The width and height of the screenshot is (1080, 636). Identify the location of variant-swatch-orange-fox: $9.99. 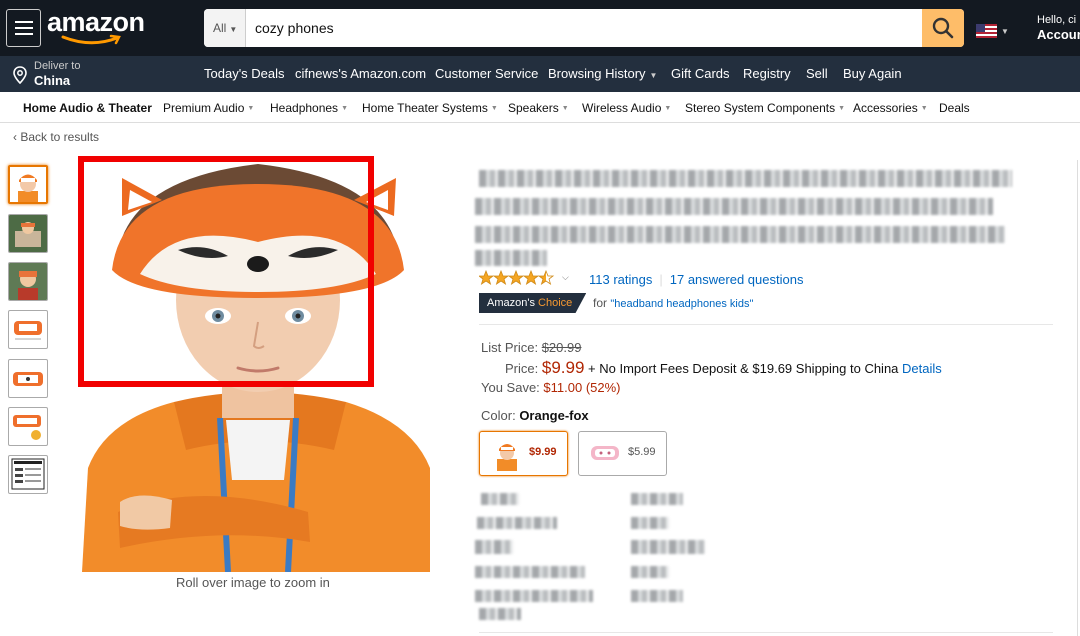
(523, 453).